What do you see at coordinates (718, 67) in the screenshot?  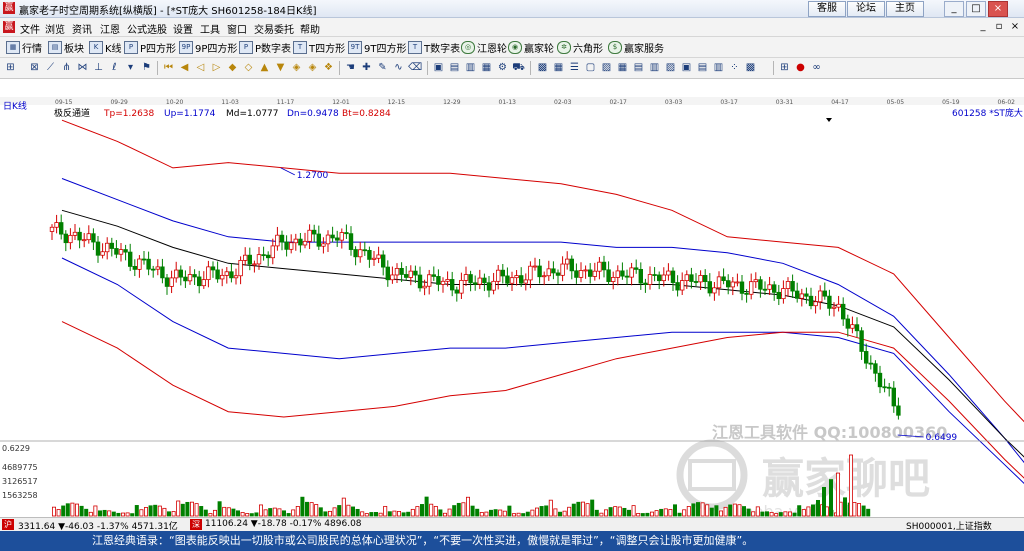 I see `book-icon: ▥` at bounding box center [718, 67].